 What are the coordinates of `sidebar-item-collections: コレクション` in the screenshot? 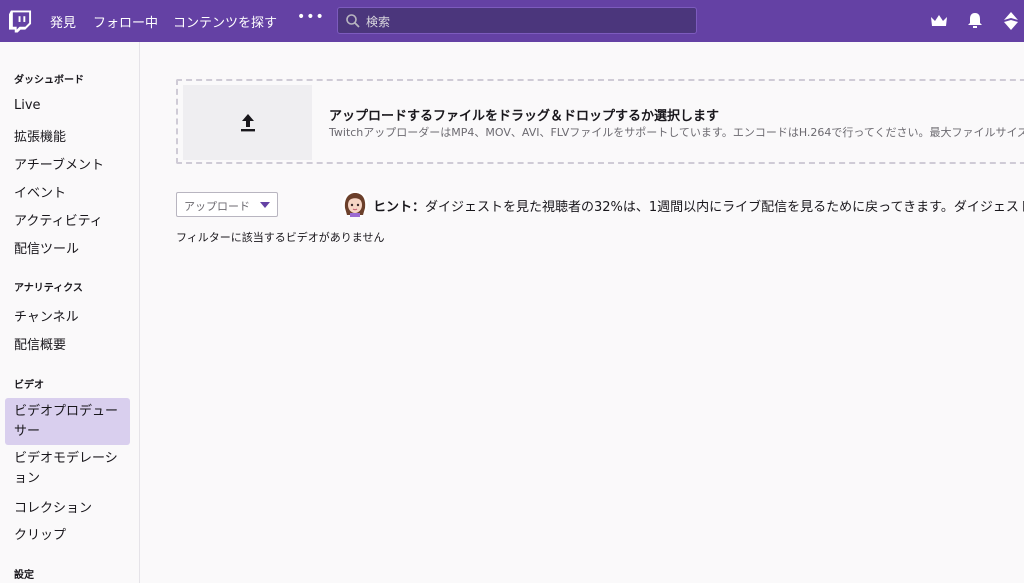 It's located at (53, 506).